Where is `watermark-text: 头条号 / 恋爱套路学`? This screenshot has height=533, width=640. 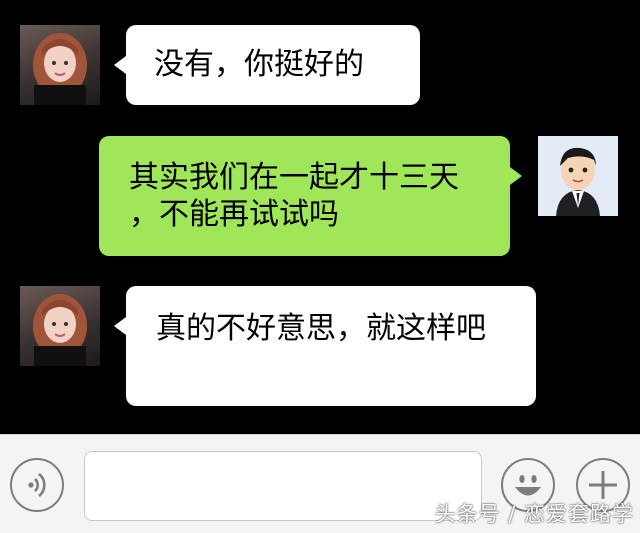
watermark-text: 头条号 / 恋爱套路学 is located at coordinates (534, 514).